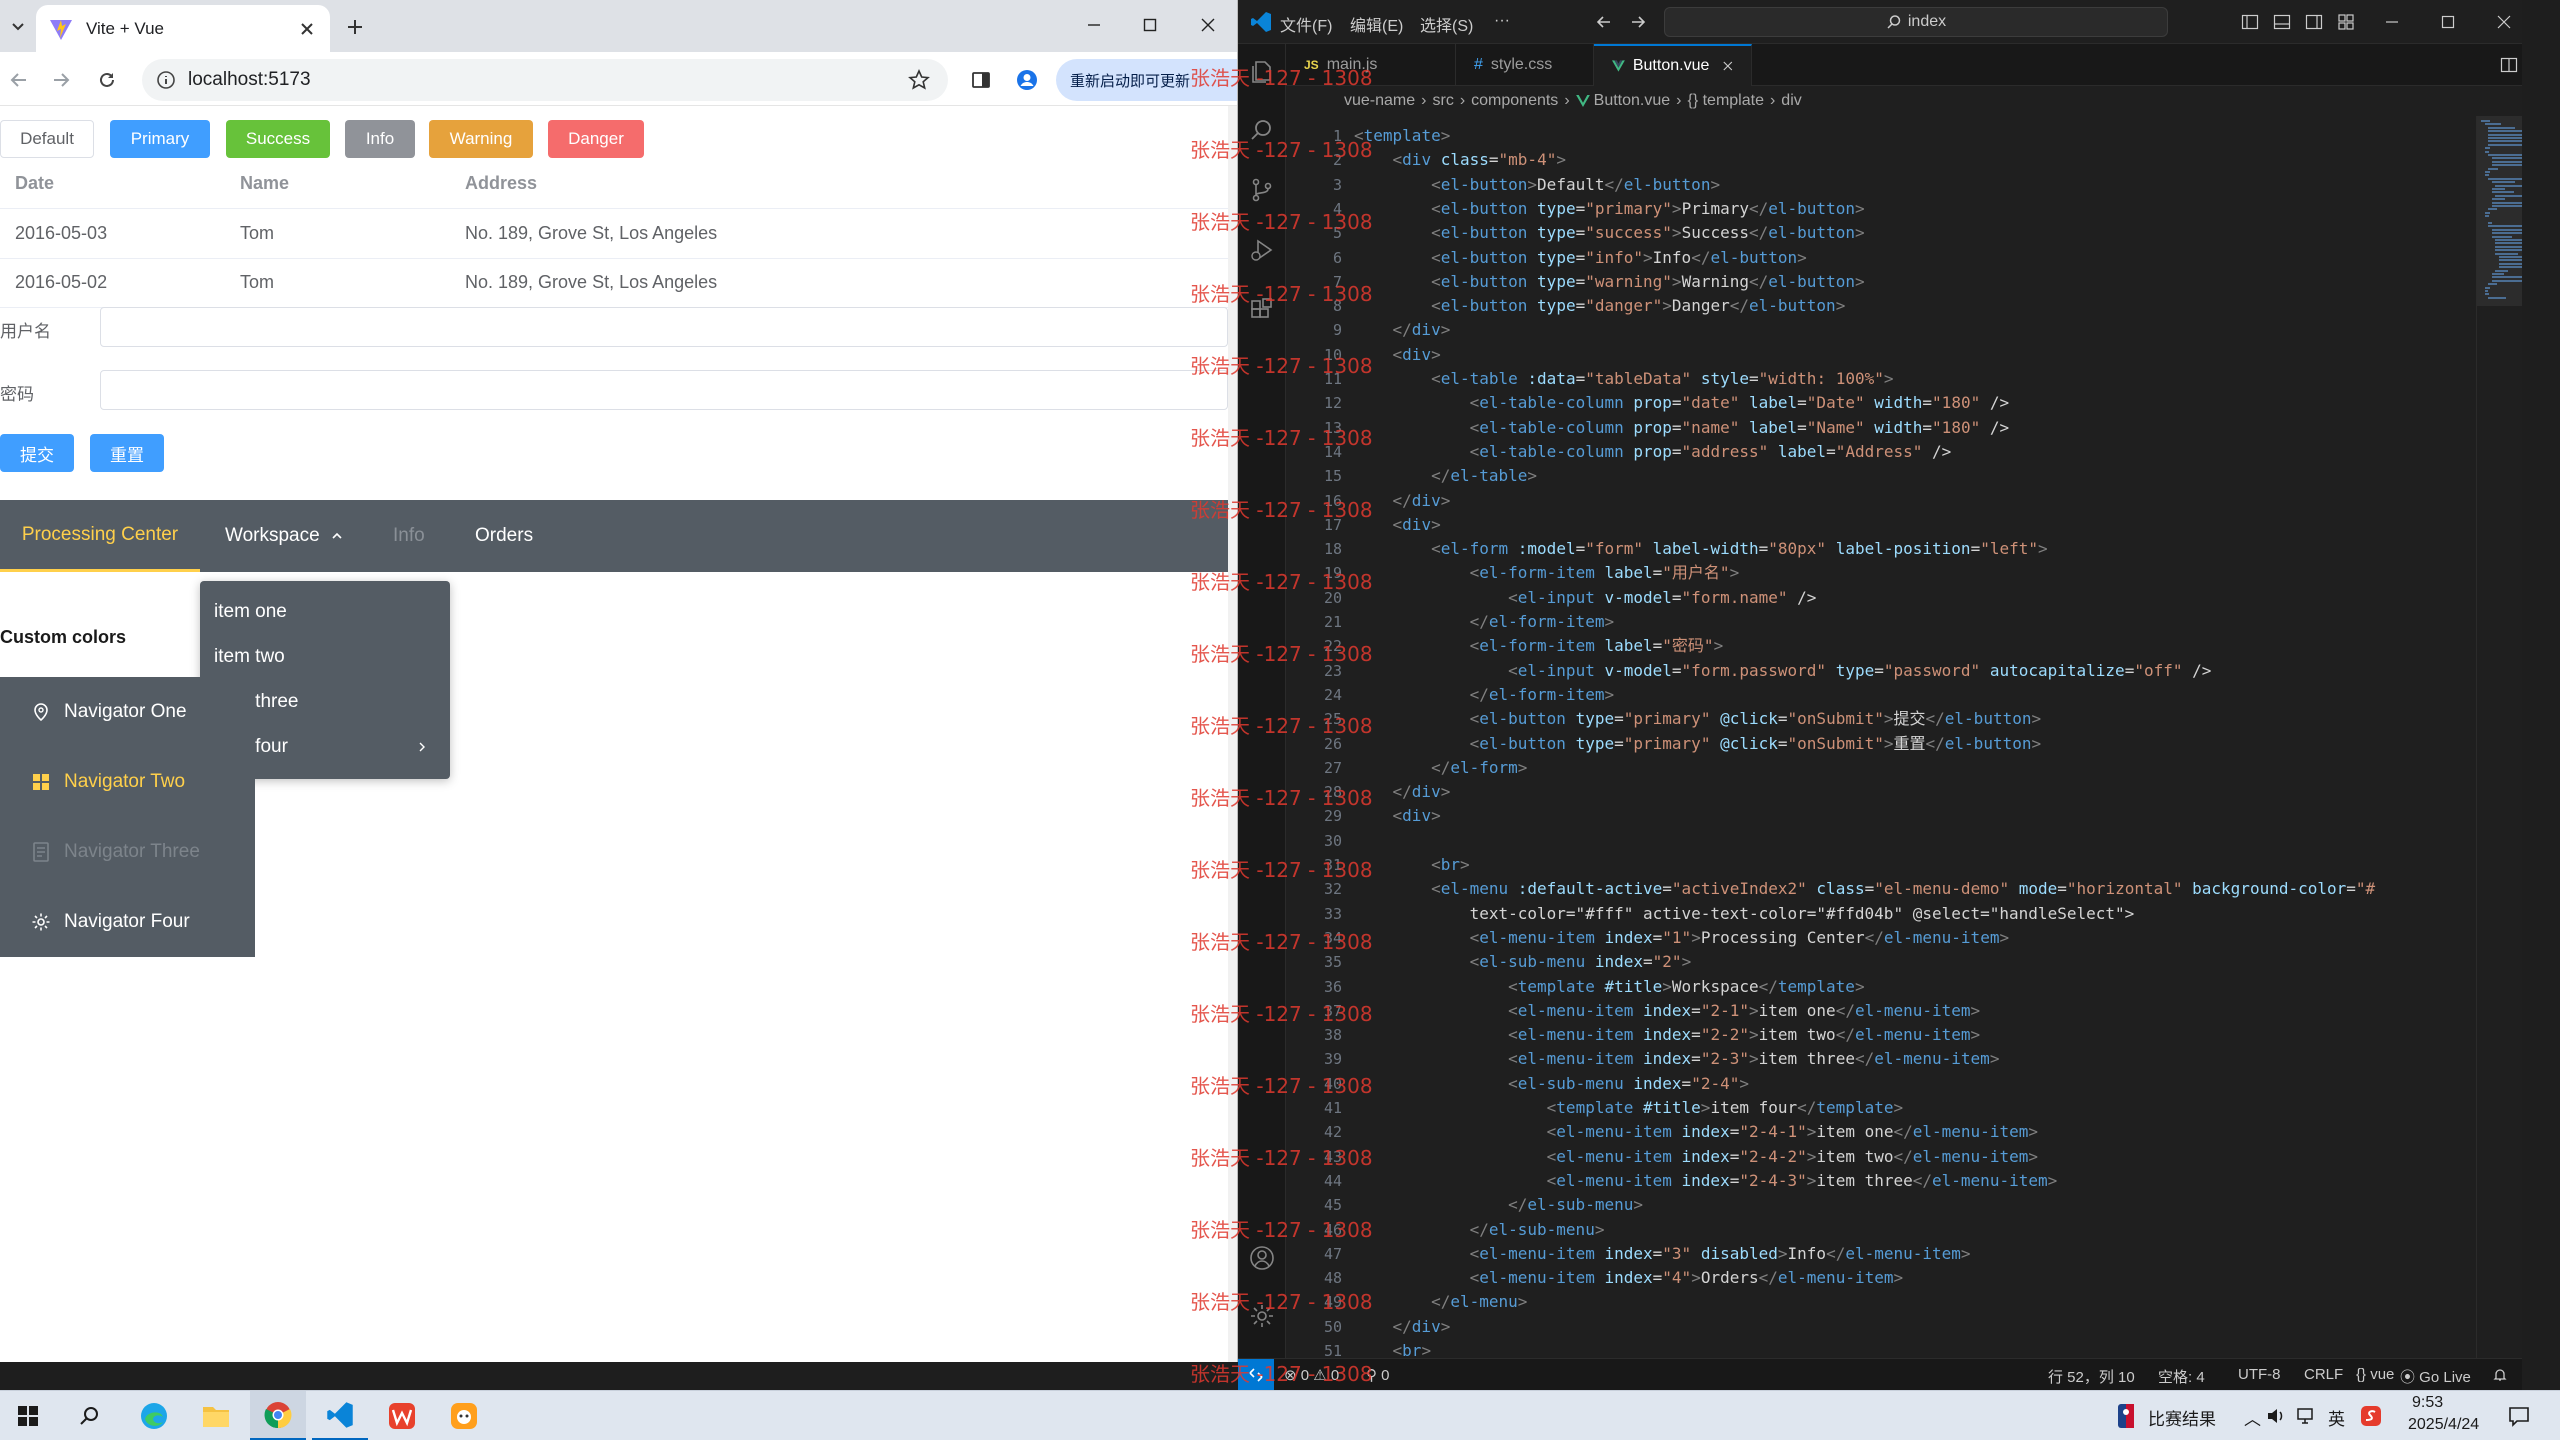  I want to click on info-button: Info, so click(380, 139).